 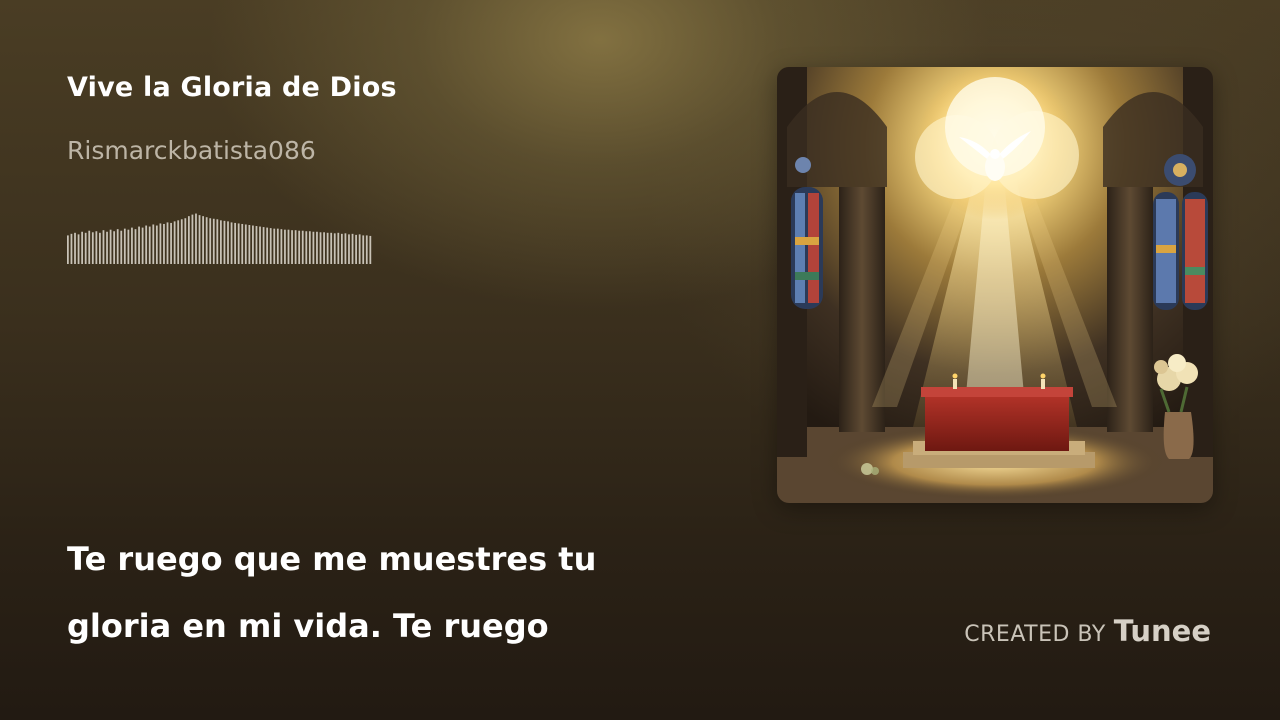 I want to click on song-title: Vive la Gloria de Dios, so click(x=232, y=87).